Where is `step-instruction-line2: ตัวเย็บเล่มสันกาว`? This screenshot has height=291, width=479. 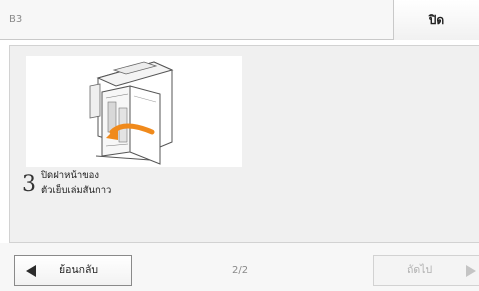
step-instruction-line2: ตัวเย็บเล่มสันกาว is located at coordinates (76, 190).